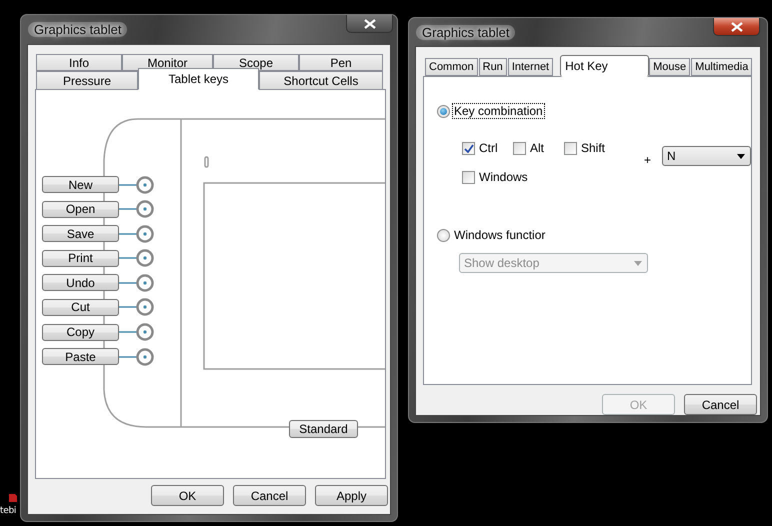  I want to click on dialog-button: OK, so click(187, 495).